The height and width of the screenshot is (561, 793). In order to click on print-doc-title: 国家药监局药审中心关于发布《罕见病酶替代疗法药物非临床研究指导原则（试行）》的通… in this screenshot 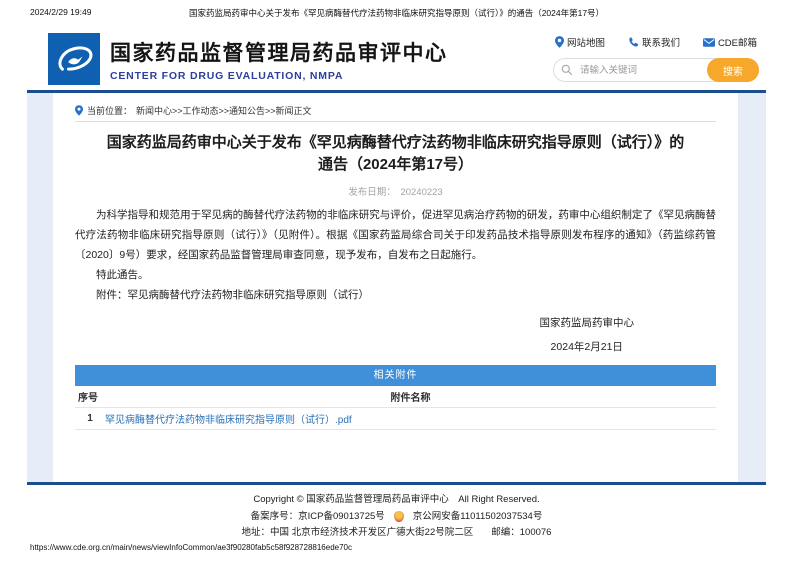, I will do `click(396, 13)`.